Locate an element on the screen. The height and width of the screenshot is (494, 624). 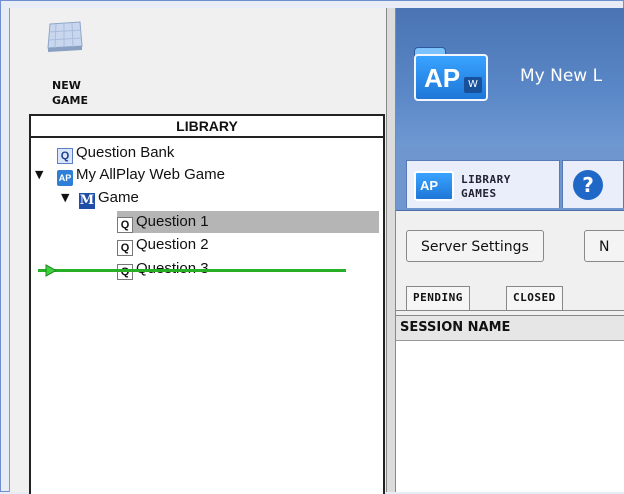
tree-item-label: Game is located at coordinates (118, 197).